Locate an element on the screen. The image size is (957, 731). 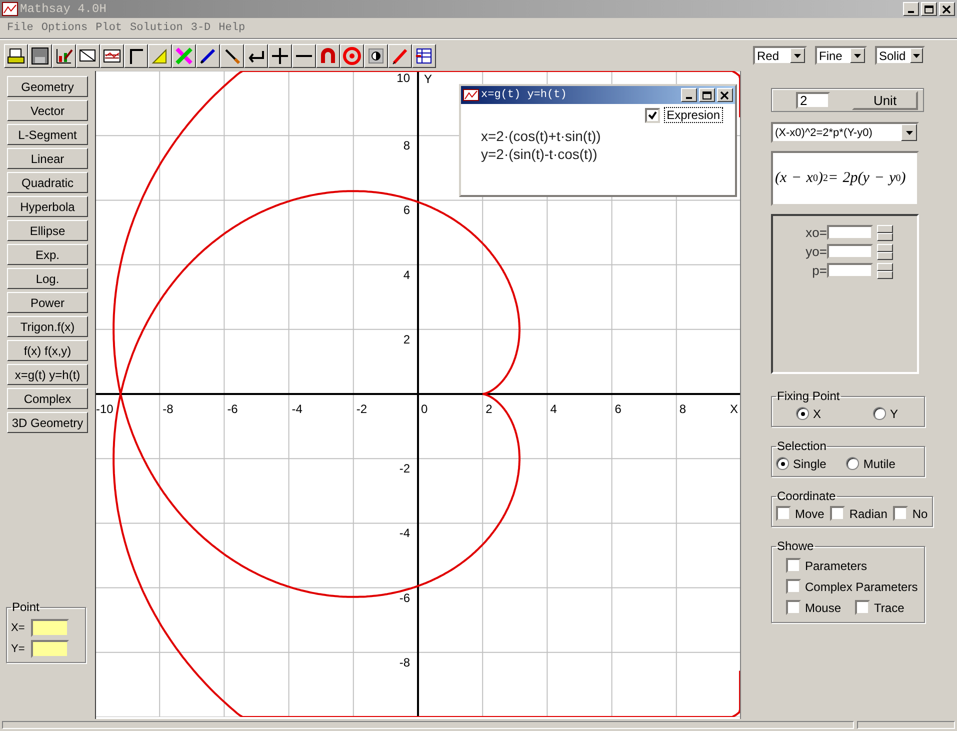
sidebar-button: Exp. is located at coordinates (47, 254).